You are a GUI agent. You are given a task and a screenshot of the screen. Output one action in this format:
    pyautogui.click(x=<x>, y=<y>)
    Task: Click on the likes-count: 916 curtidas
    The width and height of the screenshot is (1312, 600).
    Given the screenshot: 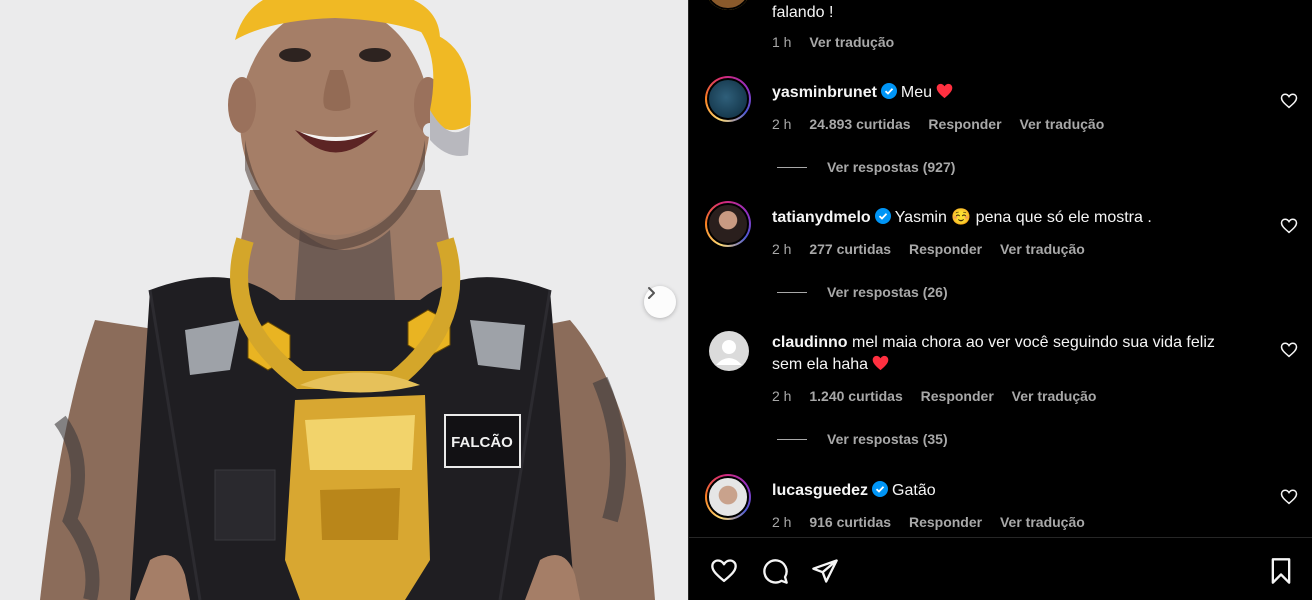 What is the action you would take?
    pyautogui.click(x=850, y=522)
    